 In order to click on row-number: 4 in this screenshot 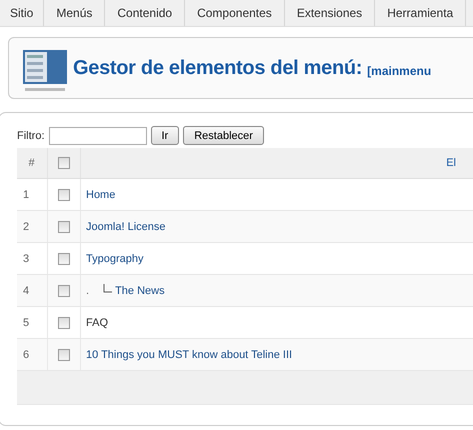, I will do `click(32, 290)`.